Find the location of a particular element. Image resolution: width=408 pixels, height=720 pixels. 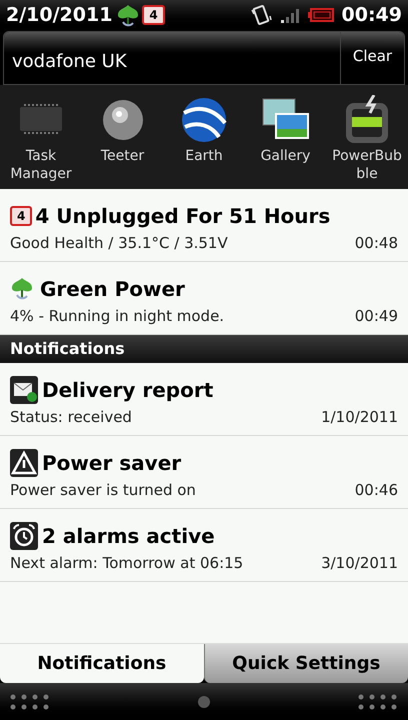

notification-detail: Next alarm: Tomorrow at 06:15 is located at coordinates (127, 563).